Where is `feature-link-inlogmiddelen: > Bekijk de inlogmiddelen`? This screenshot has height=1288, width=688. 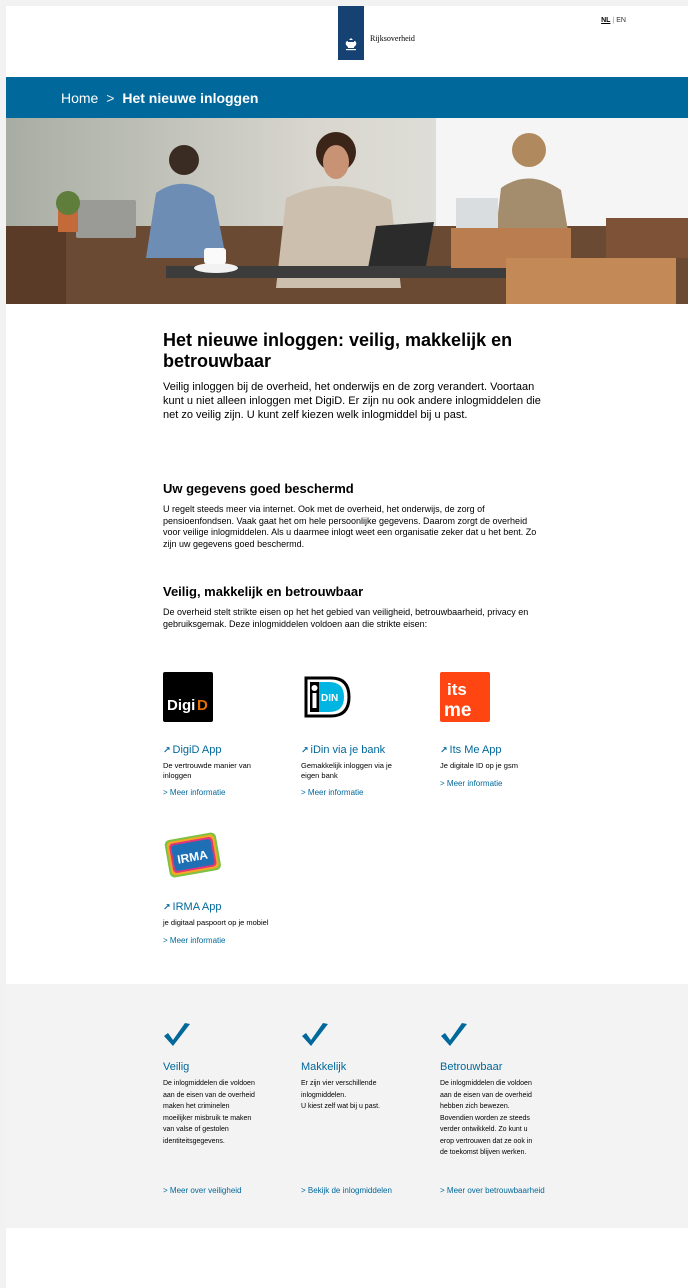 feature-link-inlogmiddelen: > Bekijk de inlogmiddelen is located at coordinates (346, 1190).